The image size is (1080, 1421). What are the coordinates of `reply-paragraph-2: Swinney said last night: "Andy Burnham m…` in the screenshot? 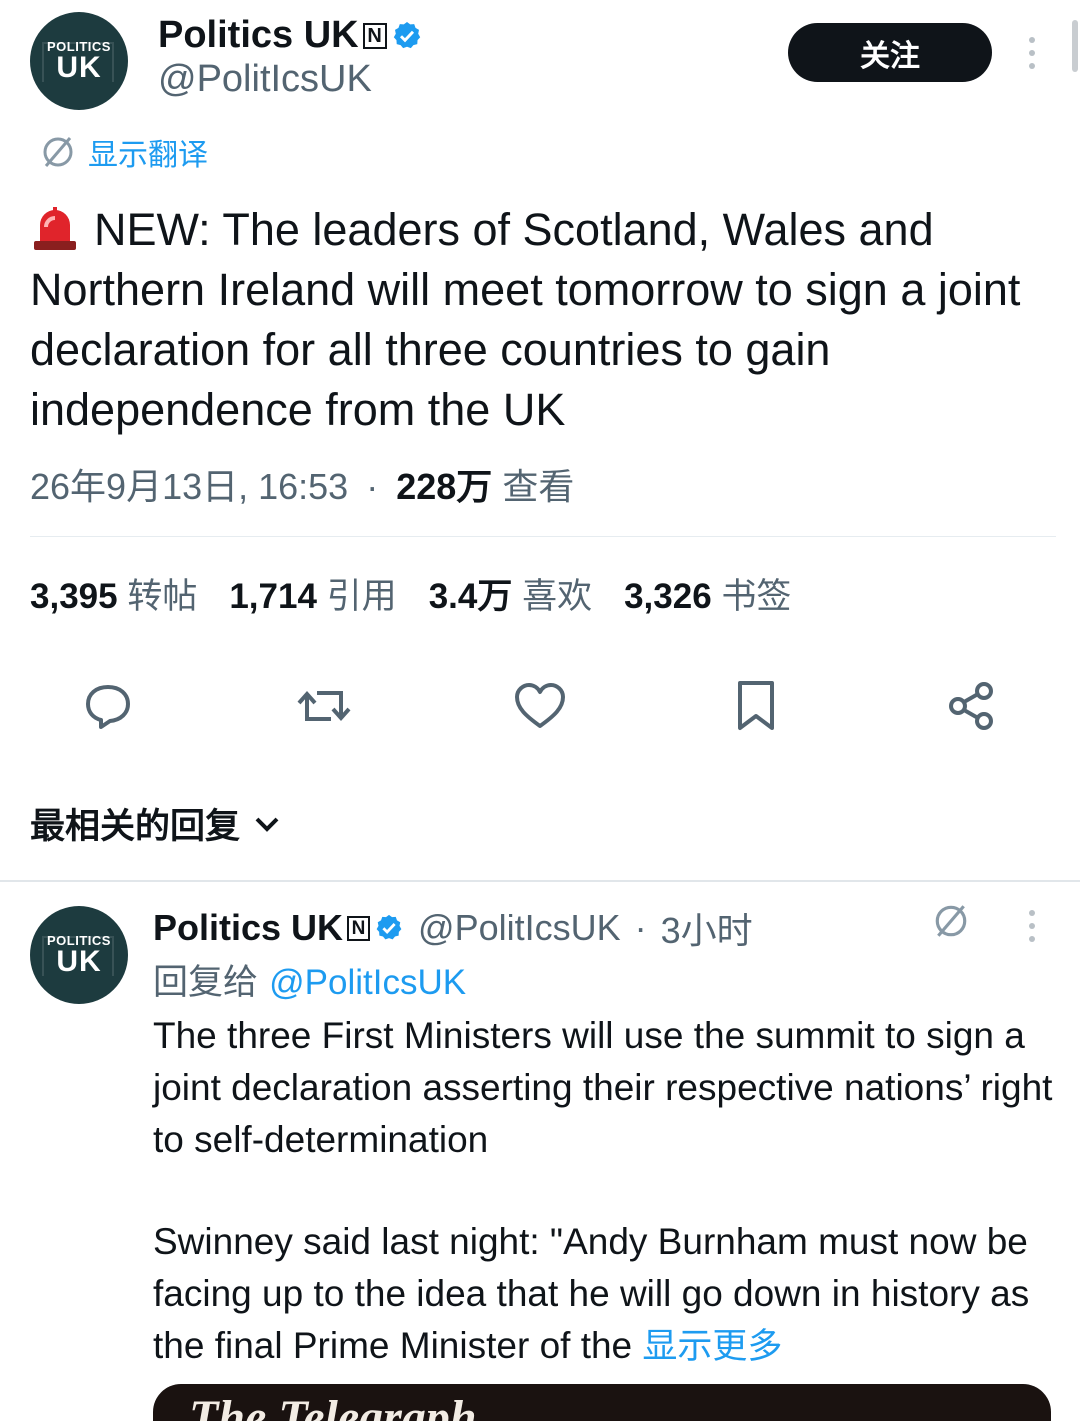 It's located at (603, 1294).